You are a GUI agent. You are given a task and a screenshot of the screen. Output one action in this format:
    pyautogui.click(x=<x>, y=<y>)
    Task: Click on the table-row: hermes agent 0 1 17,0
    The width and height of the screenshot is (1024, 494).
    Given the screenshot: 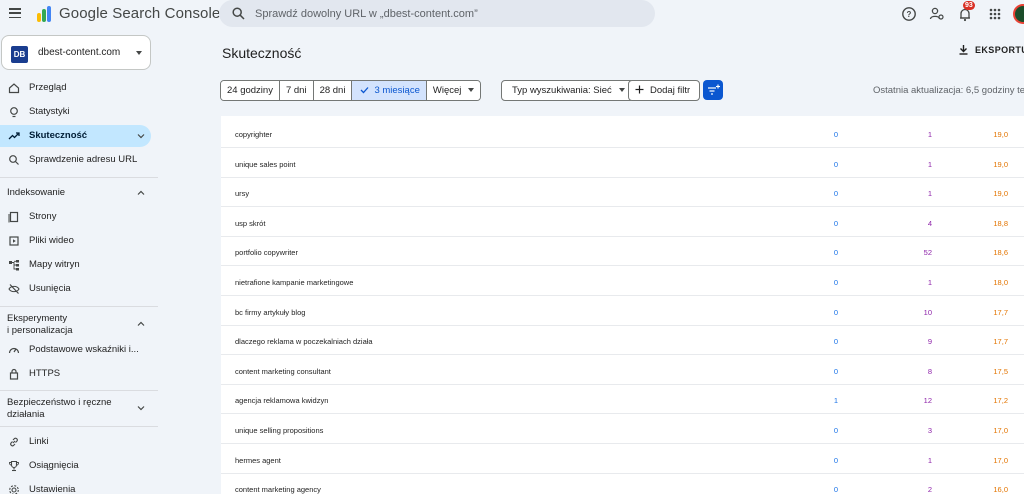 What is the action you would take?
    pyautogui.click(x=622, y=459)
    